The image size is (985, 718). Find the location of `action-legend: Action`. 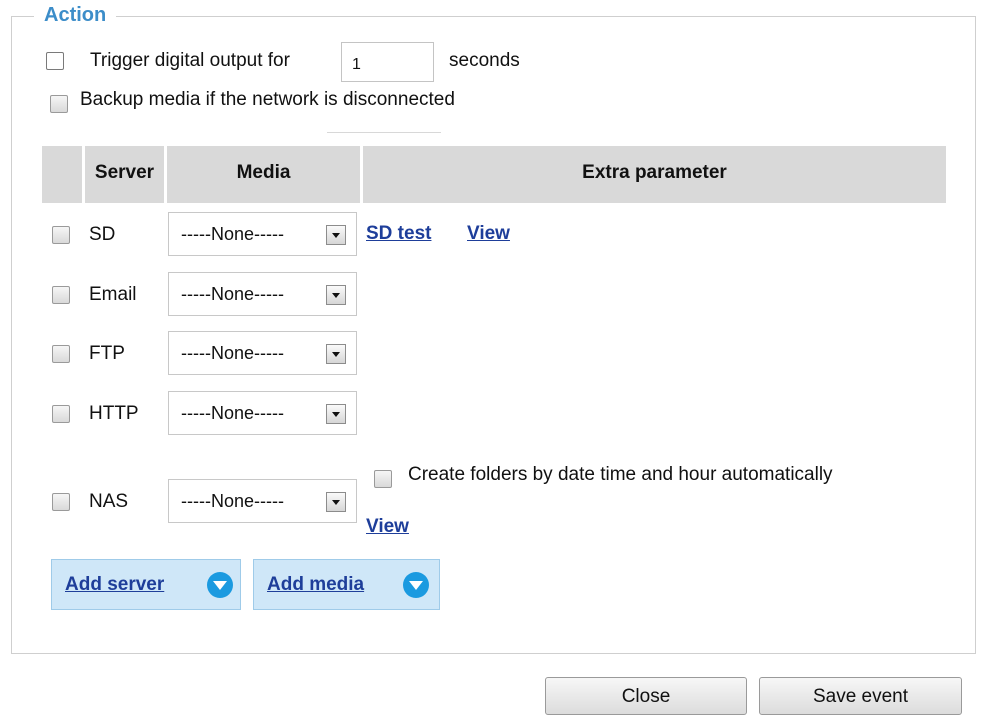

action-legend: Action is located at coordinates (75, 15).